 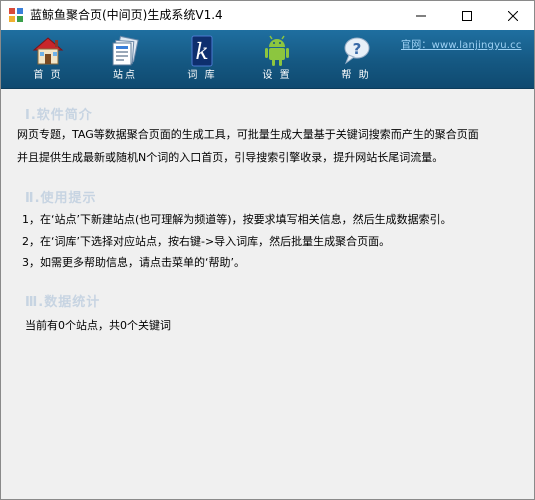 I want to click on home-icon, so click(x=48, y=51).